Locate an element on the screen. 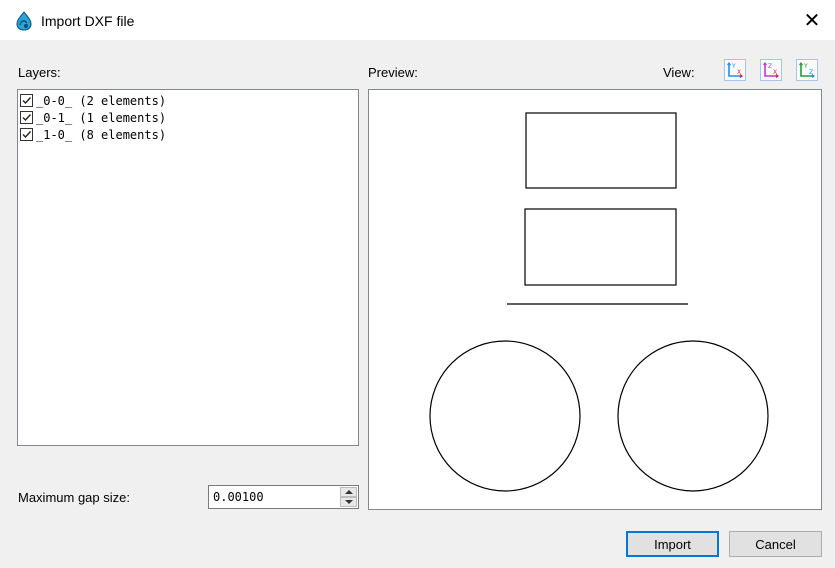 The height and width of the screenshot is (568, 835). view-xz-icon: Z X is located at coordinates (771, 70).